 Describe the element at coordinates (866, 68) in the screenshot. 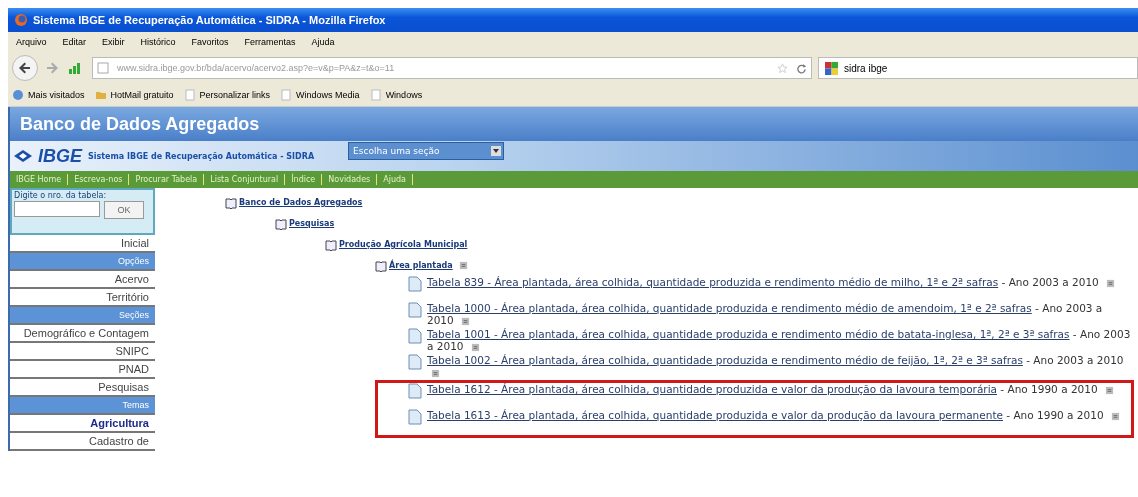

I see `search-text: sidra ibge` at that location.